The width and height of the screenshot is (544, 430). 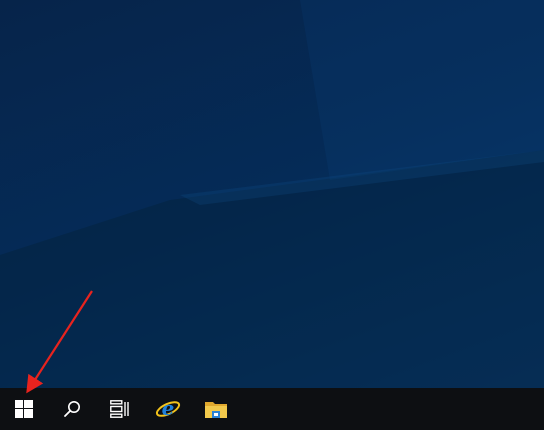 I want to click on task-view-icon, so click(x=119, y=409).